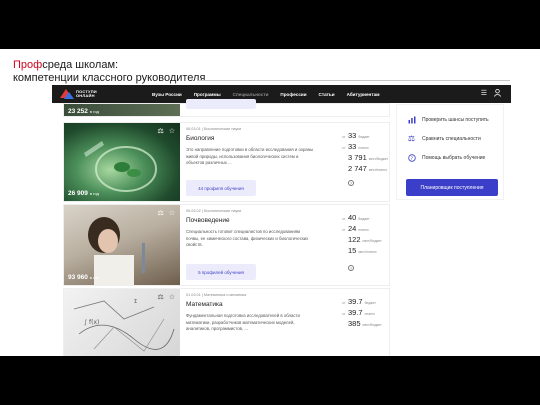 The height and width of the screenshot is (405, 540). Describe the element at coordinates (207, 94) in the screenshot. I see `nav-link-programs: Программы` at that location.